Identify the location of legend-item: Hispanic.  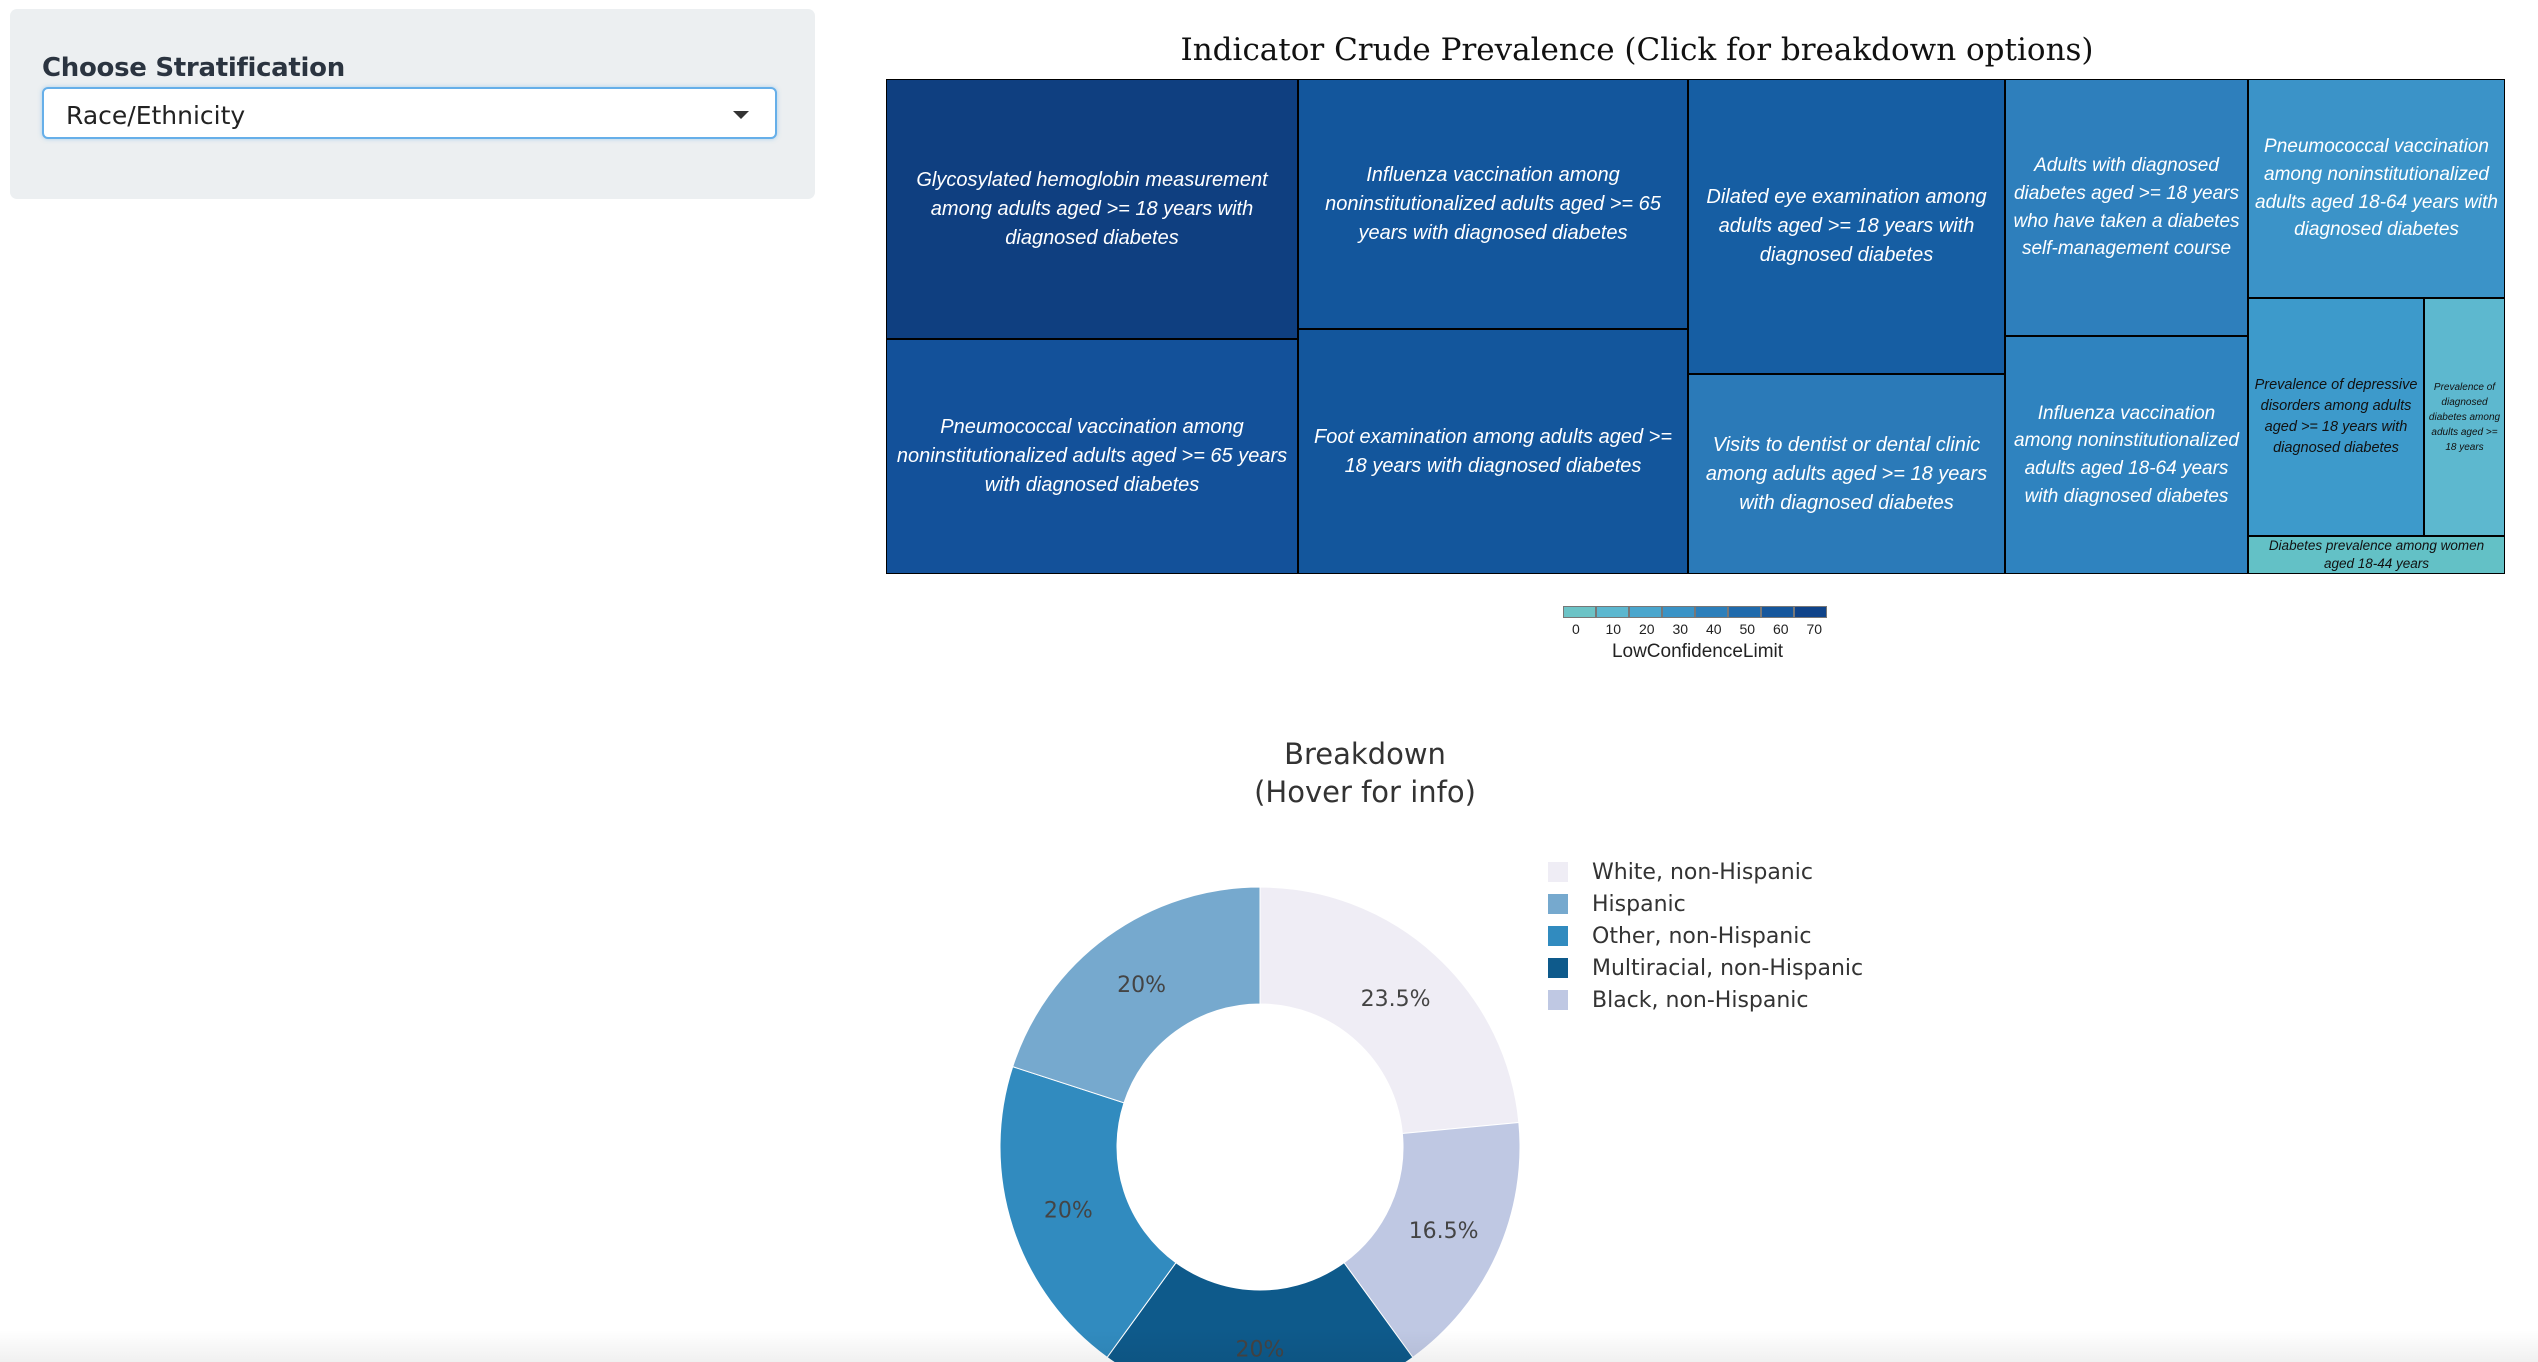
(1705, 904).